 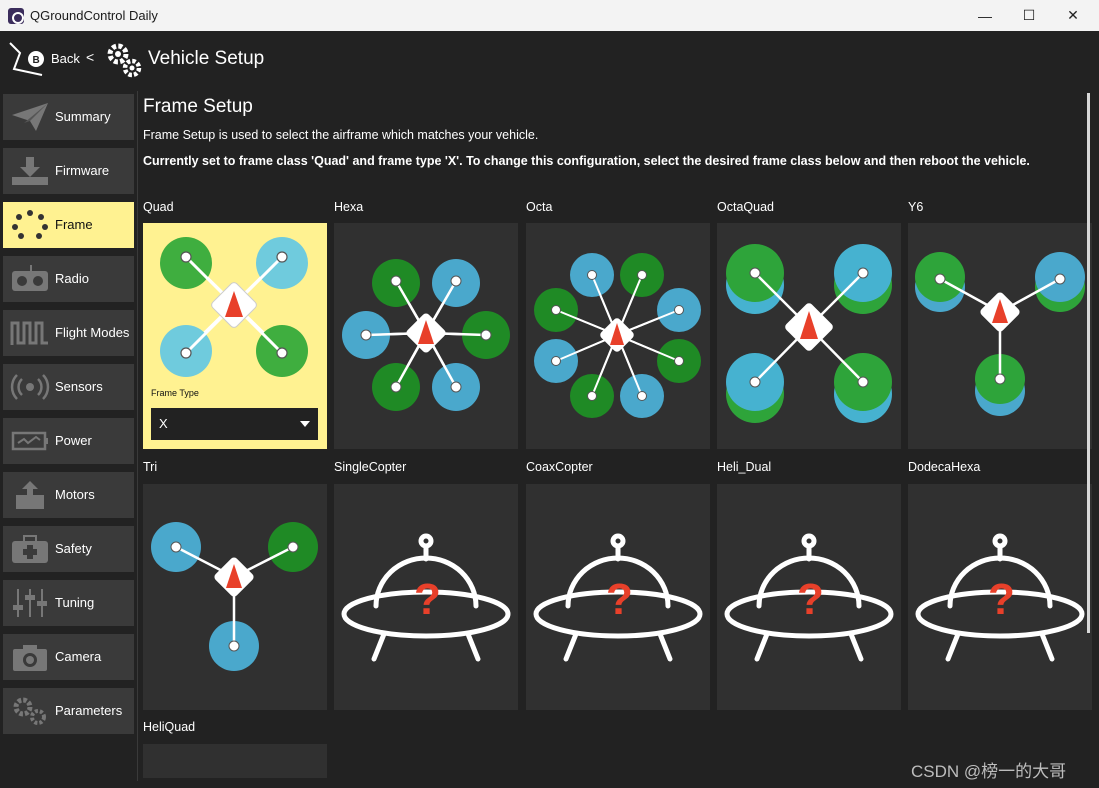 I want to click on sidebar-item-tuning: Tuning, so click(x=68, y=603).